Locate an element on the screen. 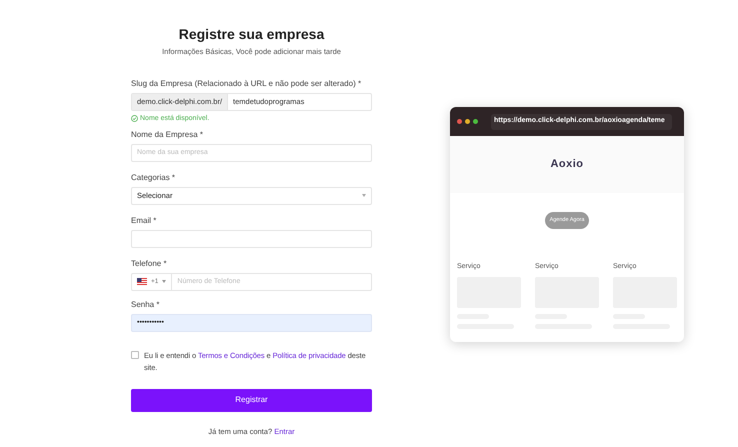 The width and height of the screenshot is (738, 447). field-label: Slug da Empresa (Relacionado à URL e não pode ser alterado) * is located at coordinates (246, 84).